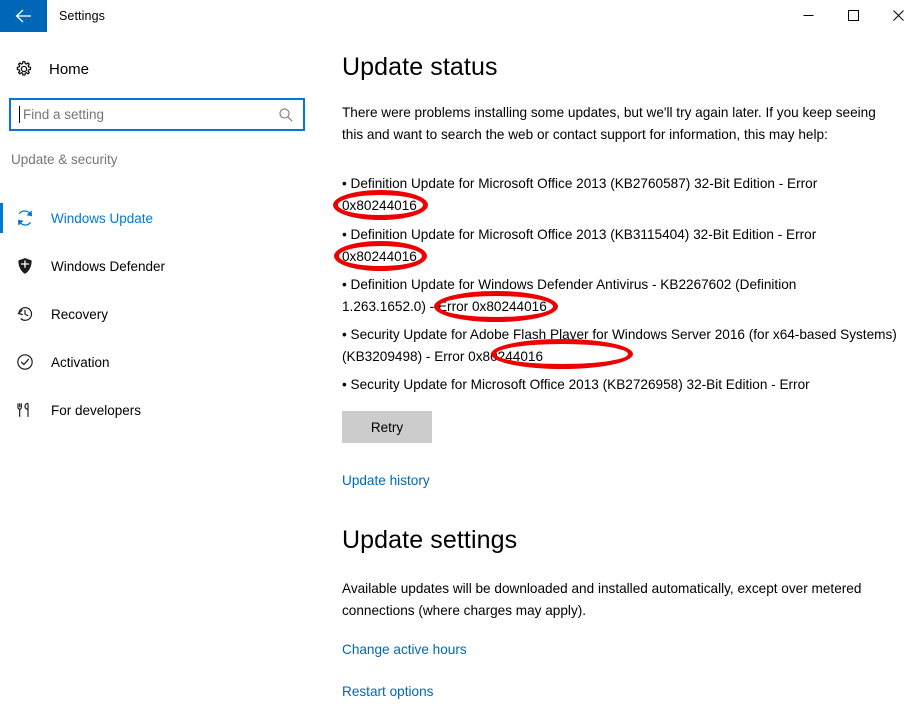 The height and width of the screenshot is (720, 921). Describe the element at coordinates (387, 427) in the screenshot. I see `retry-button: Retry` at that location.